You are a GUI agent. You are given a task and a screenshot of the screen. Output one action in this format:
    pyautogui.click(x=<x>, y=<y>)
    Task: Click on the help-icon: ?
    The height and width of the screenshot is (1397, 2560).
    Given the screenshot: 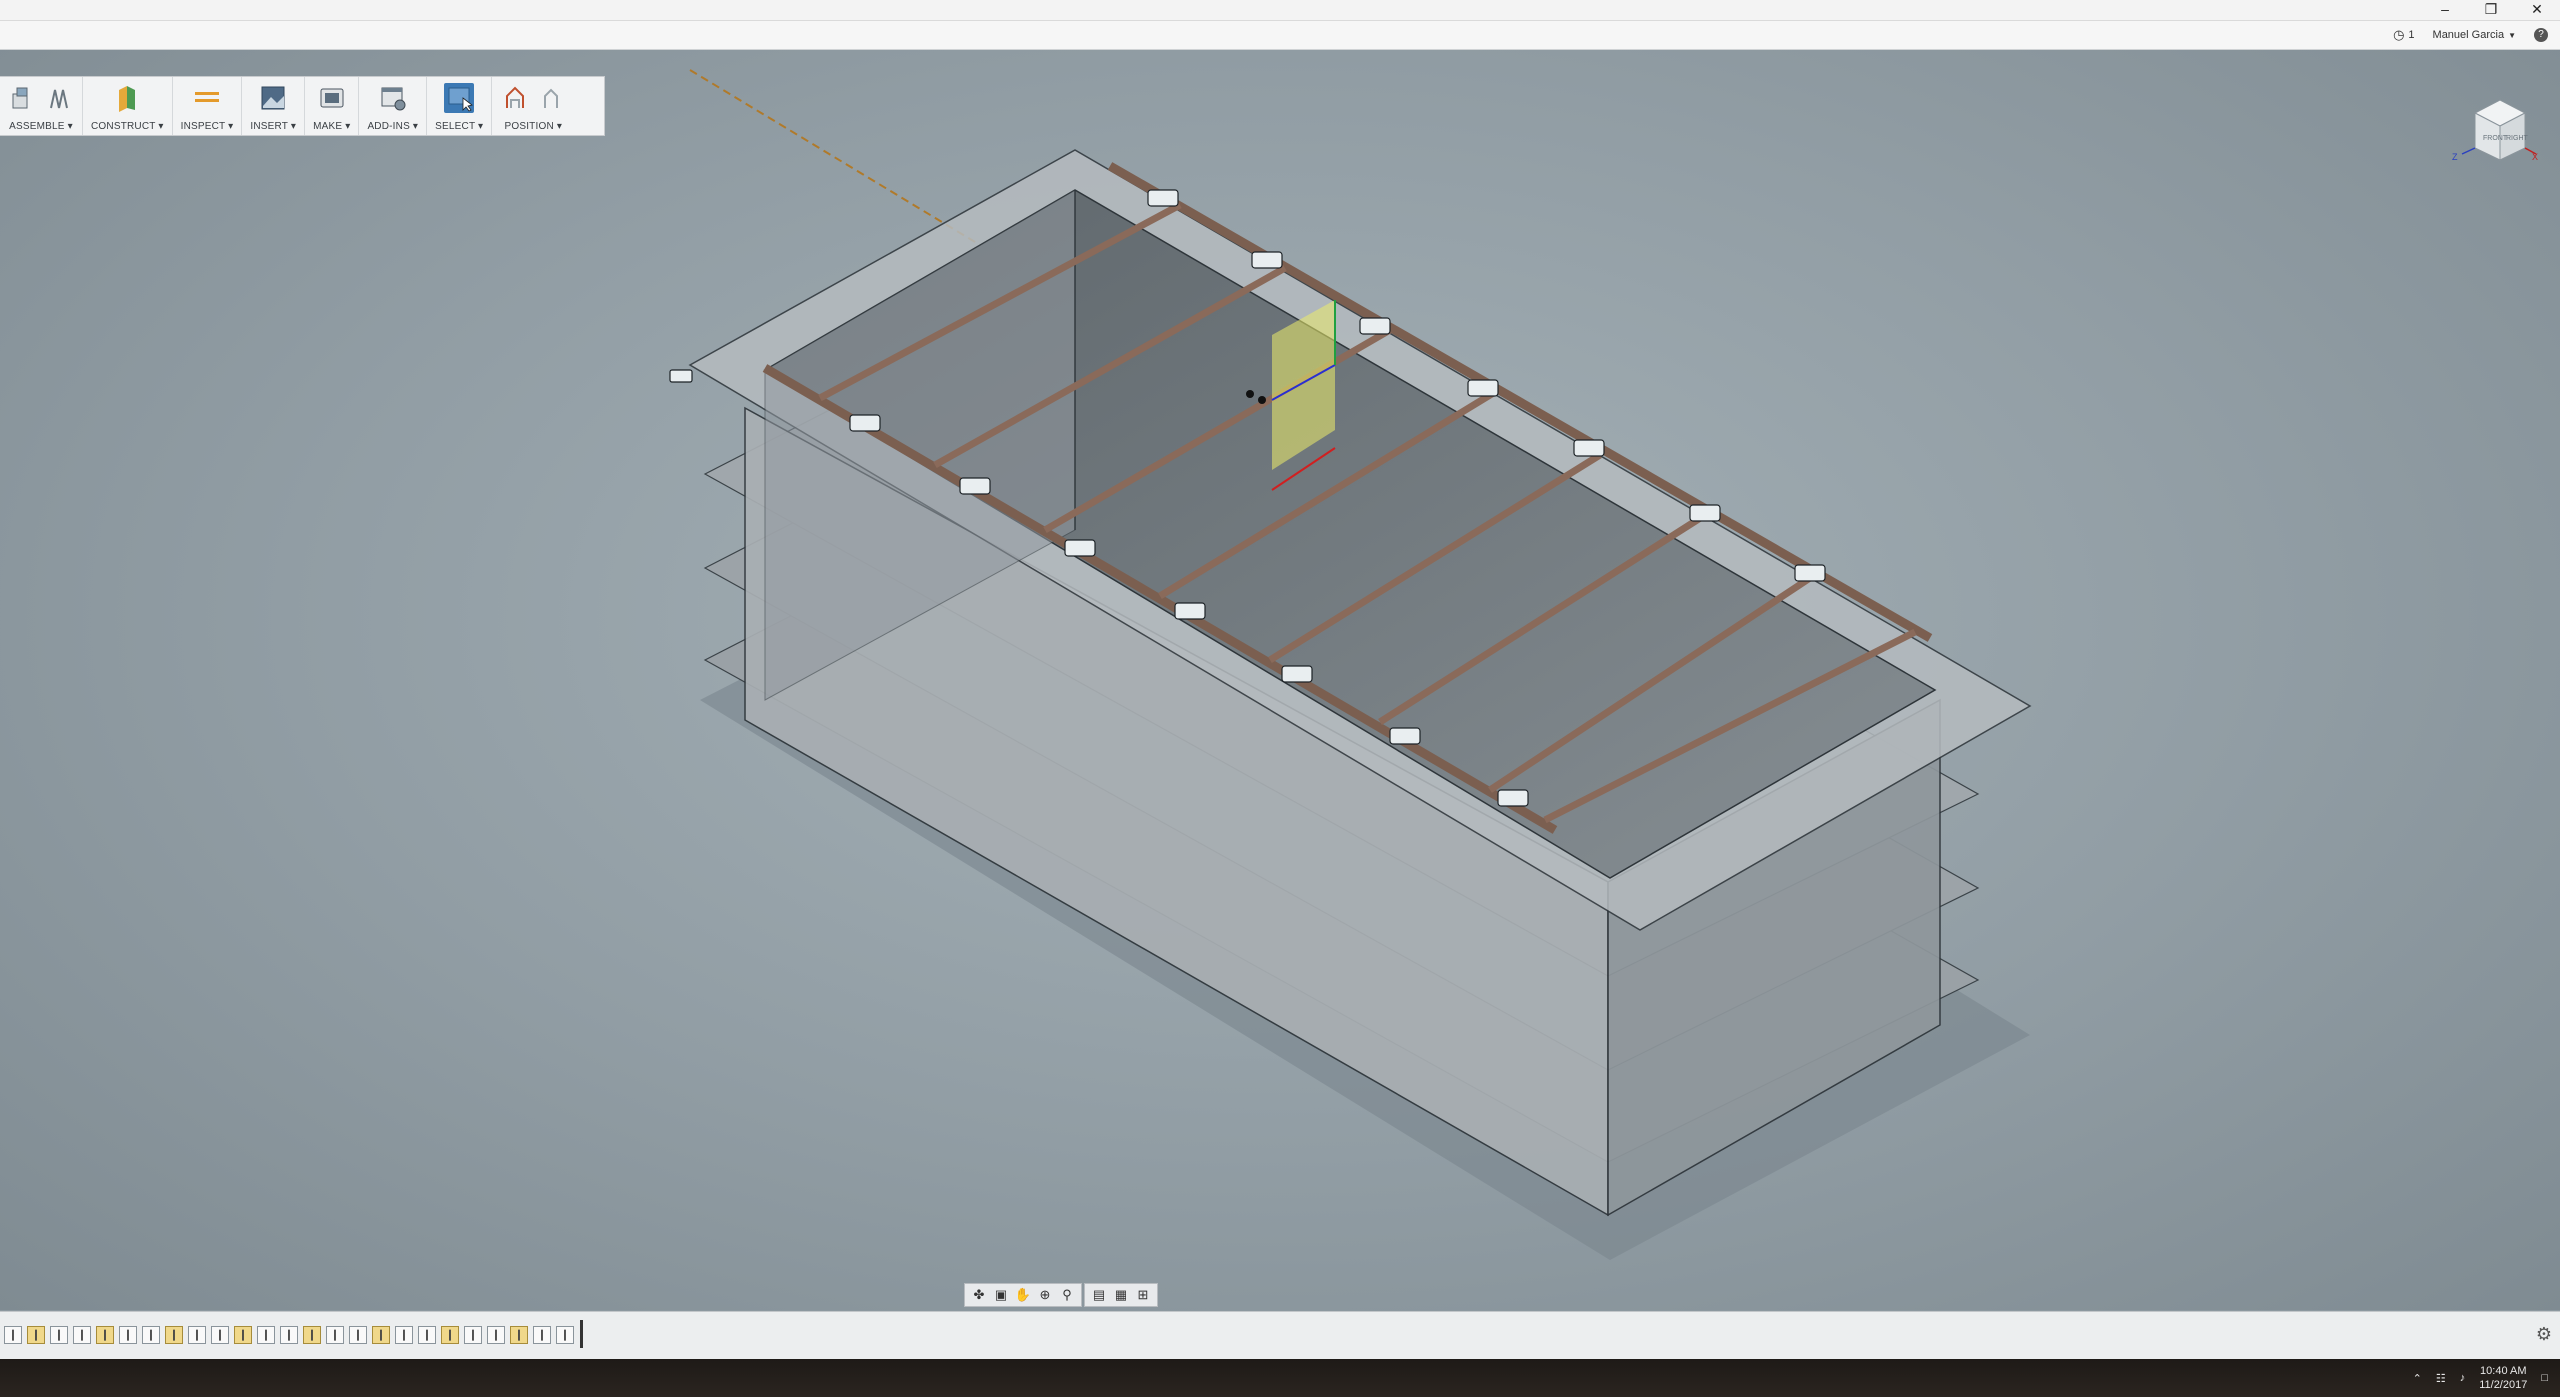 What is the action you would take?
    pyautogui.click(x=2541, y=35)
    